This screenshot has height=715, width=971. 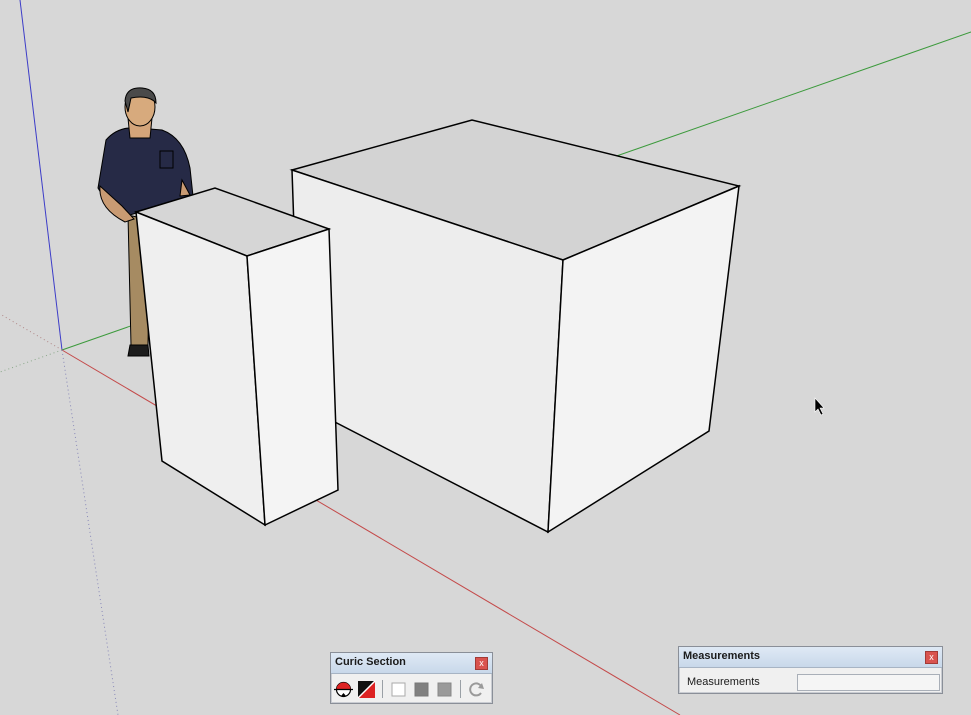 I want to click on measurements-titlebar: Measurements x, so click(x=810, y=657).